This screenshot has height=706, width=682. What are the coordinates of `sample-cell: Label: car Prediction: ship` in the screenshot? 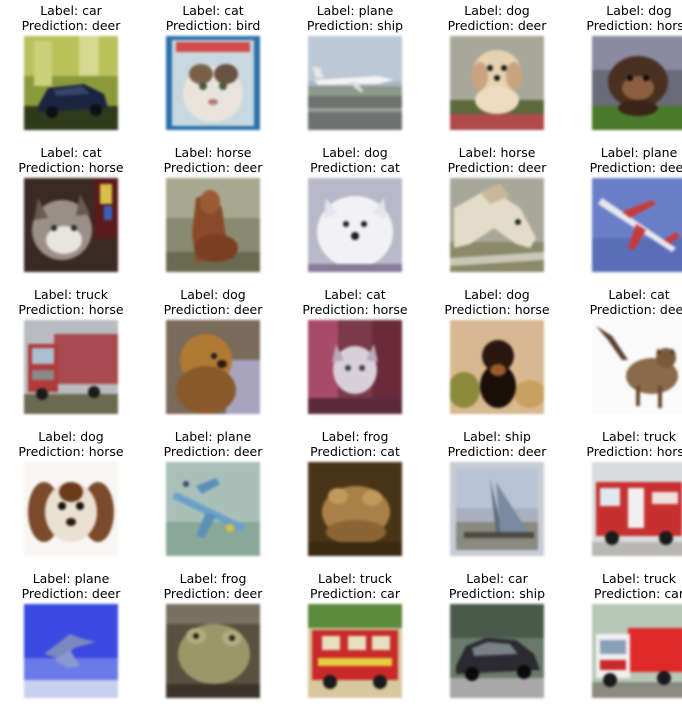 It's located at (497, 636).